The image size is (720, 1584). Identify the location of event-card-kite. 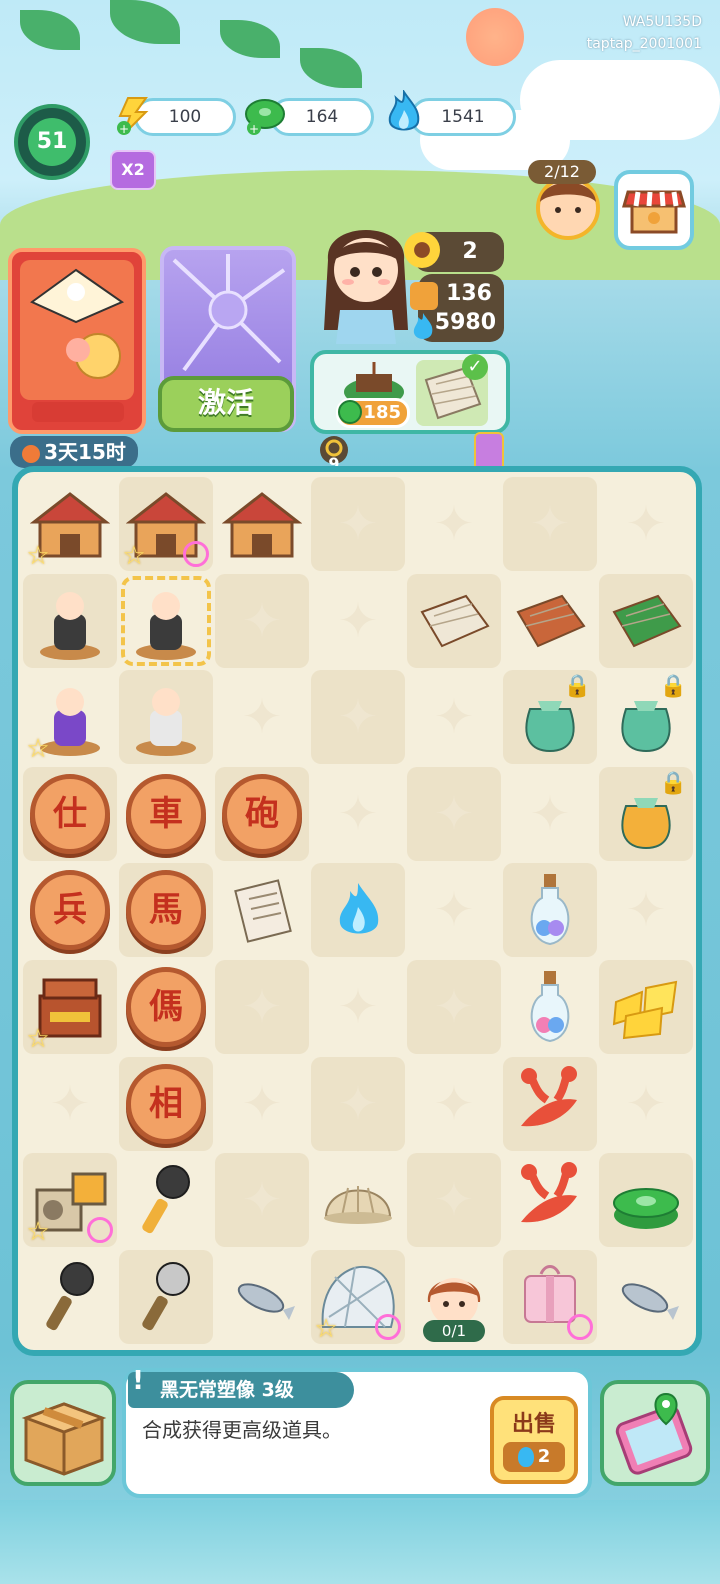
(77, 341).